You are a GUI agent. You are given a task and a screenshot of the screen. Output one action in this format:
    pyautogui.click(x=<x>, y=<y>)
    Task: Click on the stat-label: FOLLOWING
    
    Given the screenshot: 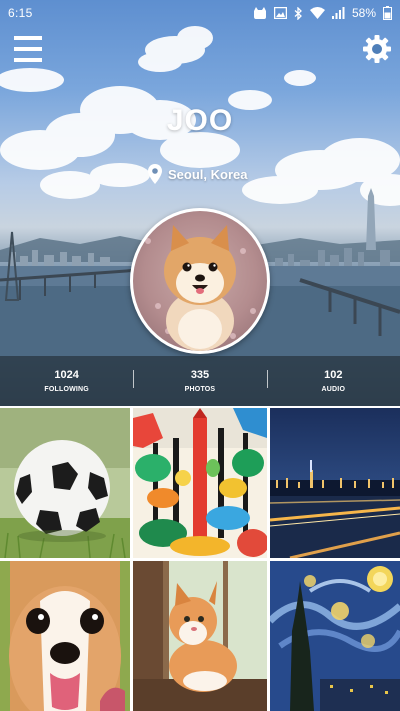 What is the action you would take?
    pyautogui.click(x=66, y=389)
    